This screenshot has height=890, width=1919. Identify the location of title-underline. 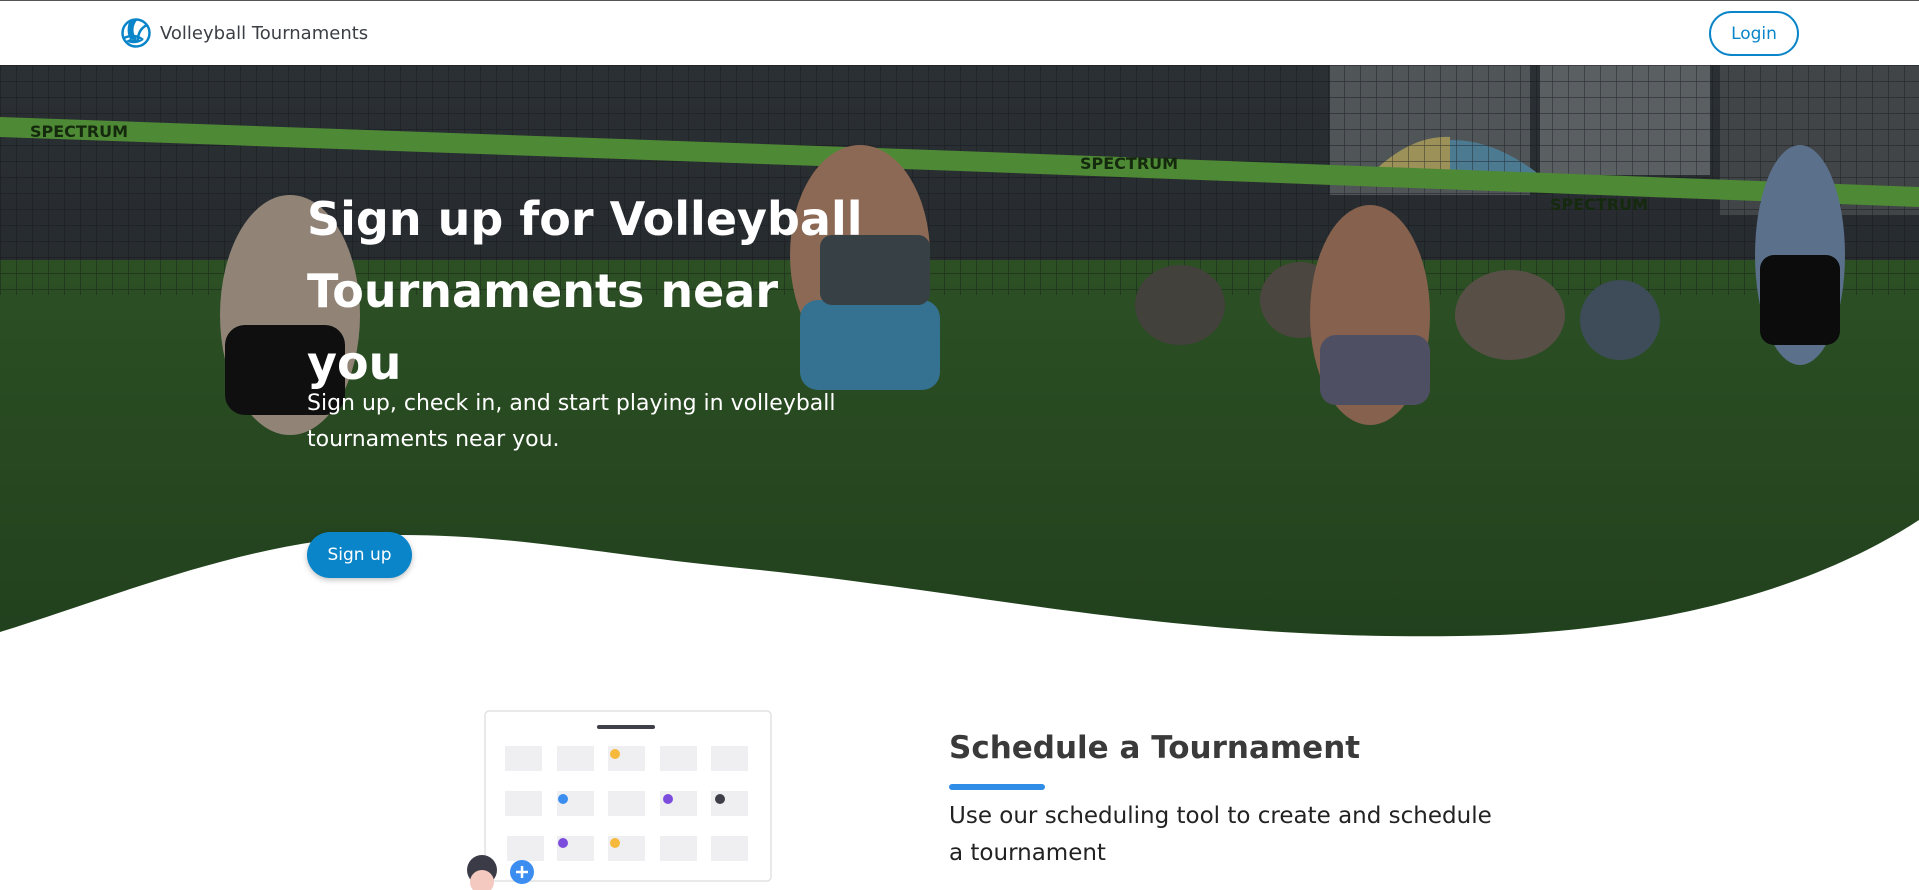
(997, 787).